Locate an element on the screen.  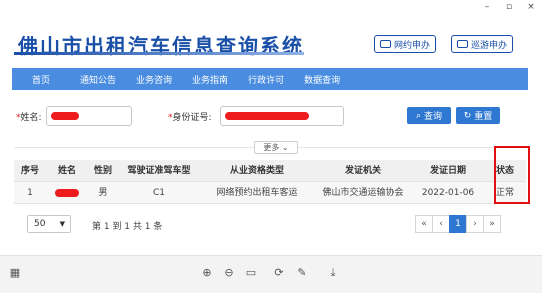
nav-item-guide: 业务指南 is located at coordinates (210, 79).